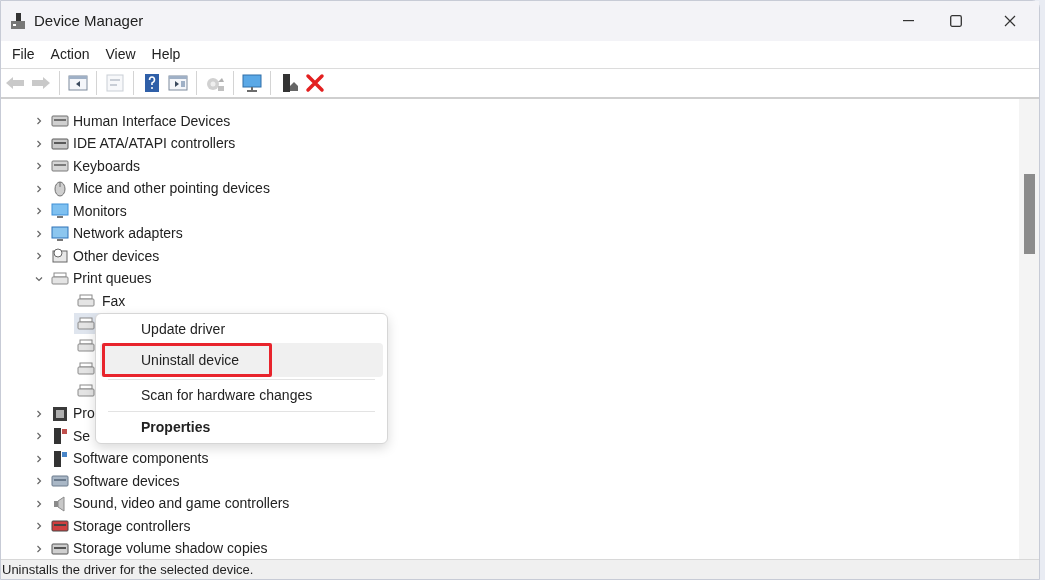  I want to click on device-manager-icon, so click(18, 21).